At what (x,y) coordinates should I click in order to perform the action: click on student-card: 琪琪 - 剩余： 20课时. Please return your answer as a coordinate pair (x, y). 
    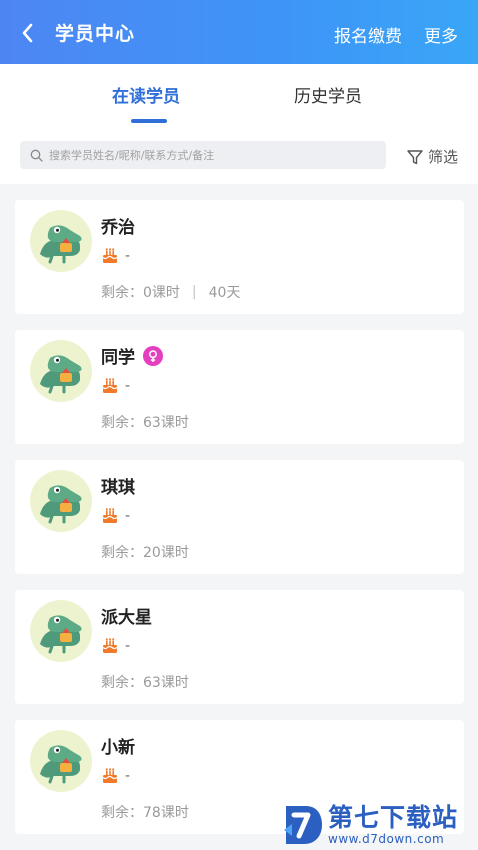
    Looking at the image, I should click on (239, 517).